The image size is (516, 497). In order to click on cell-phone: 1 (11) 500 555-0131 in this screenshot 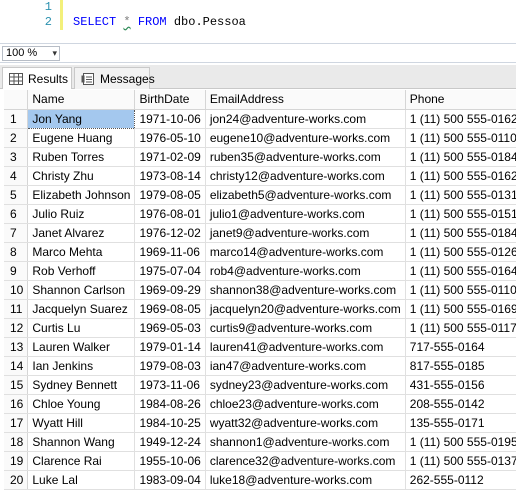, I will do `click(460, 195)`.